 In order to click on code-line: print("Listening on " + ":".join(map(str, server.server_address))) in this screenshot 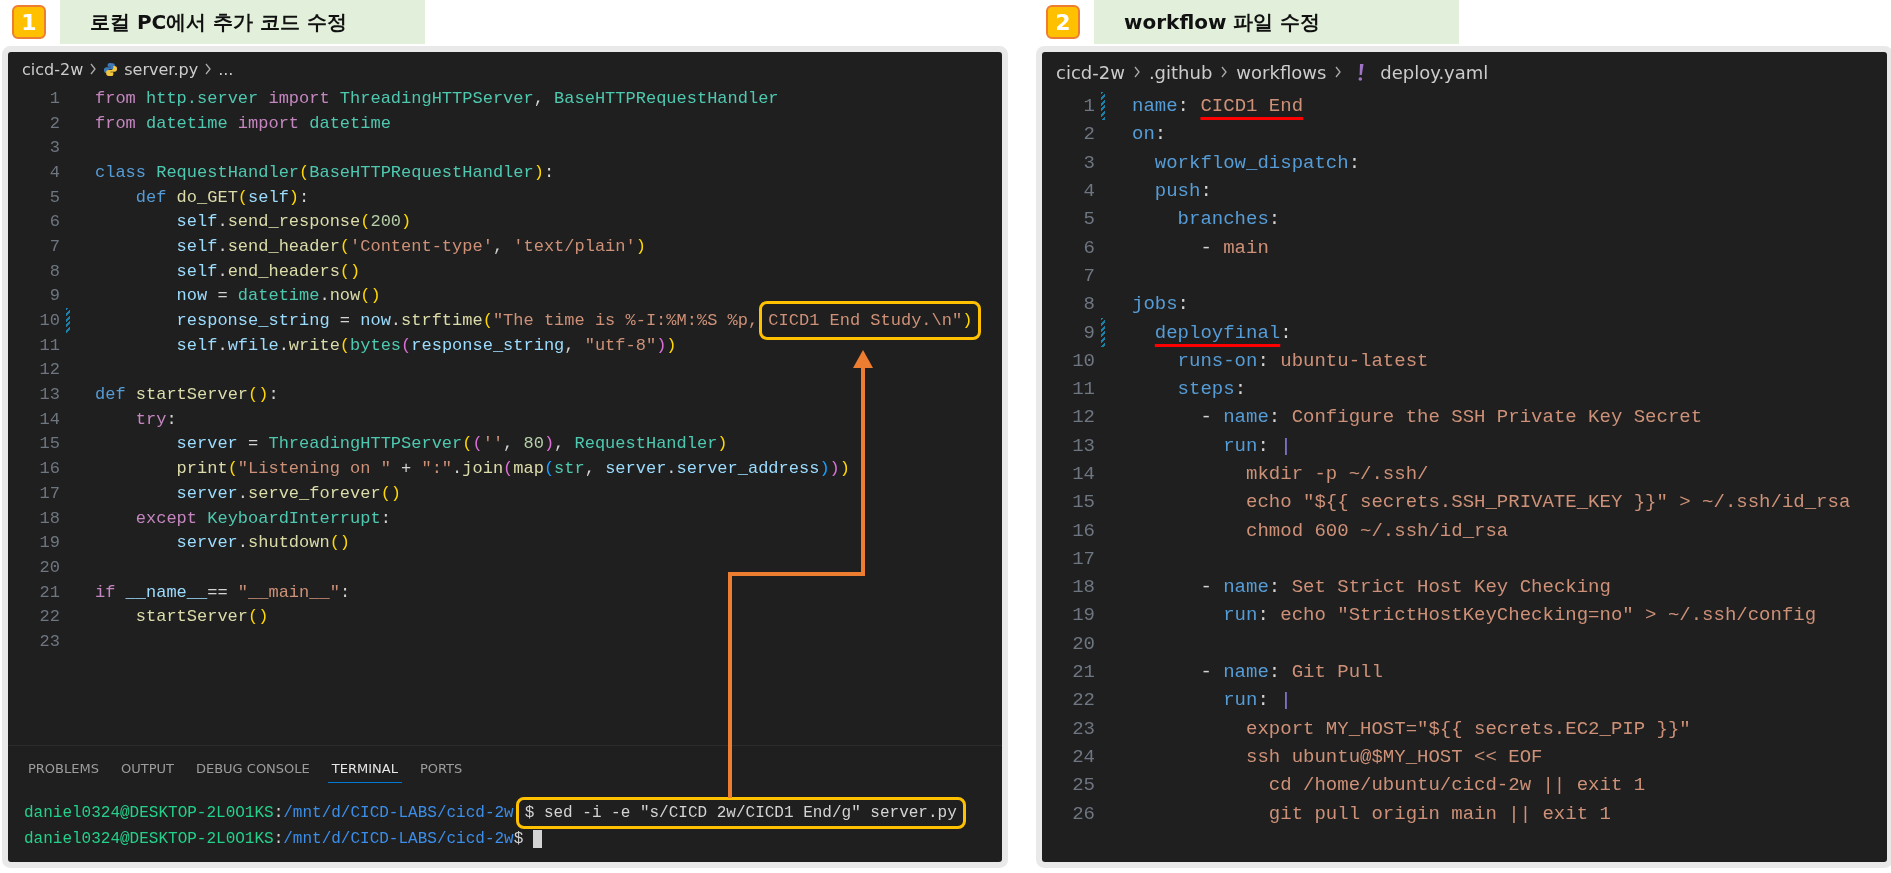, I will do `click(512, 469)`.